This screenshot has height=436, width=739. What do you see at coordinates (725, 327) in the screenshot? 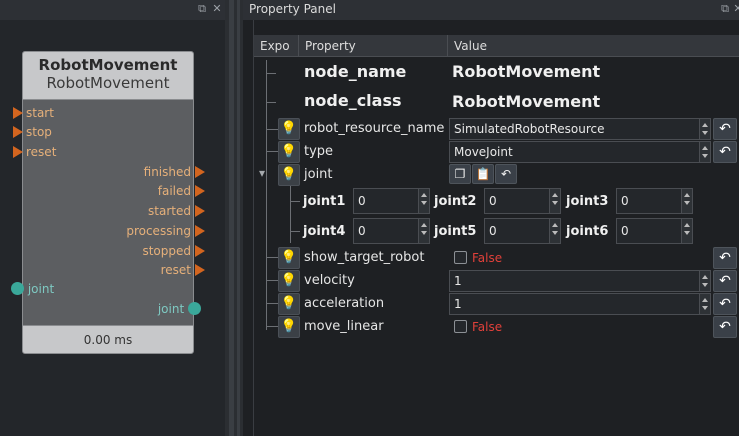
I see `reset-move-linear-button: ↶` at bounding box center [725, 327].